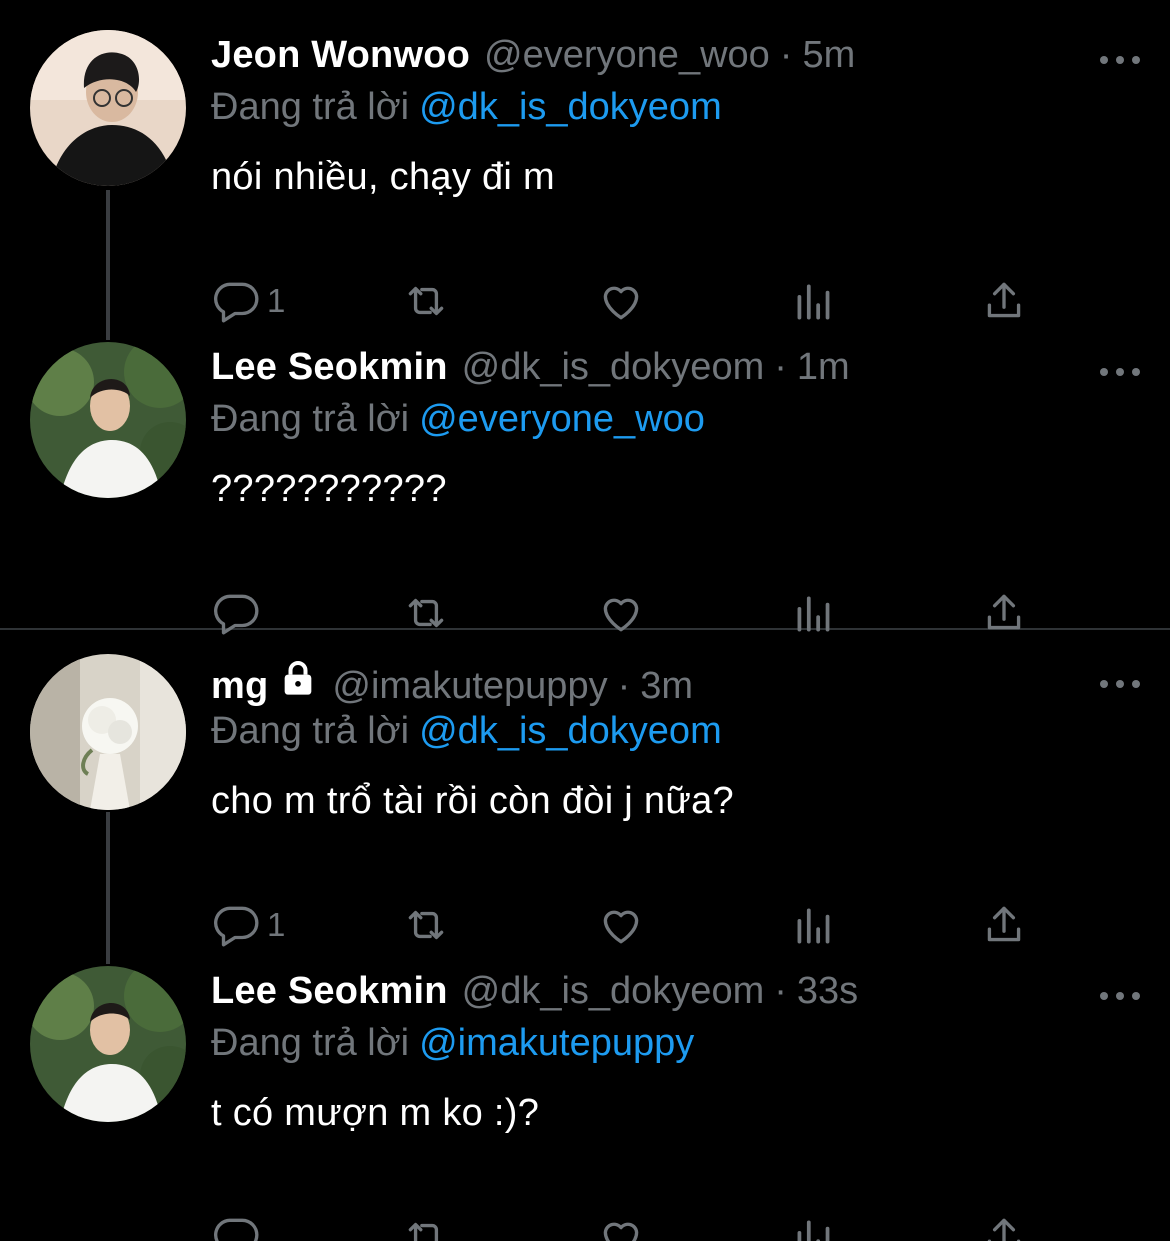  Describe the element at coordinates (469, 686) in the screenshot. I see `user-handle: @imakutepuppy` at that location.